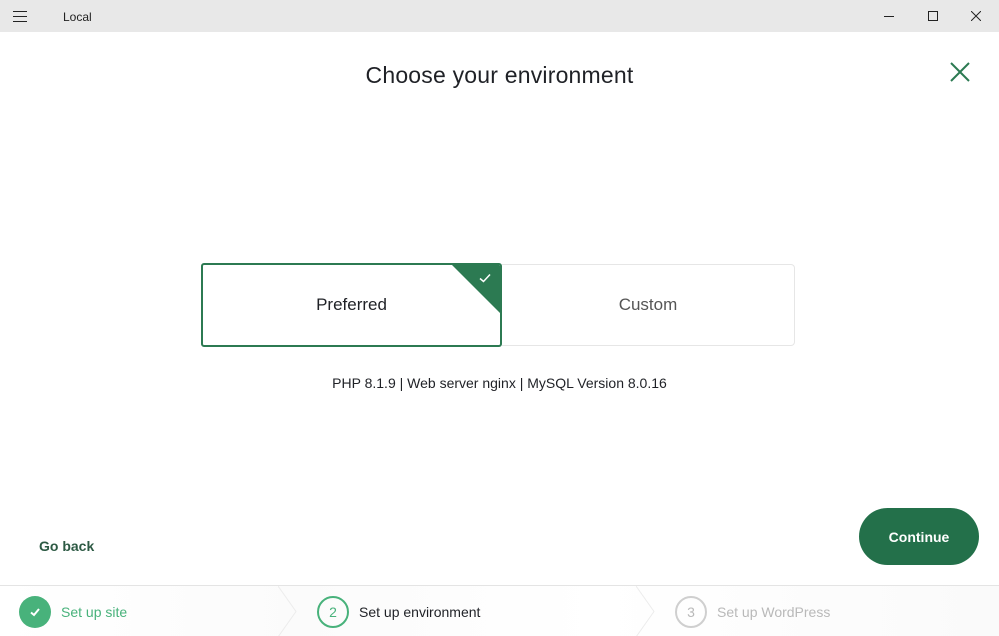  I want to click on minimize-button, so click(889, 16).